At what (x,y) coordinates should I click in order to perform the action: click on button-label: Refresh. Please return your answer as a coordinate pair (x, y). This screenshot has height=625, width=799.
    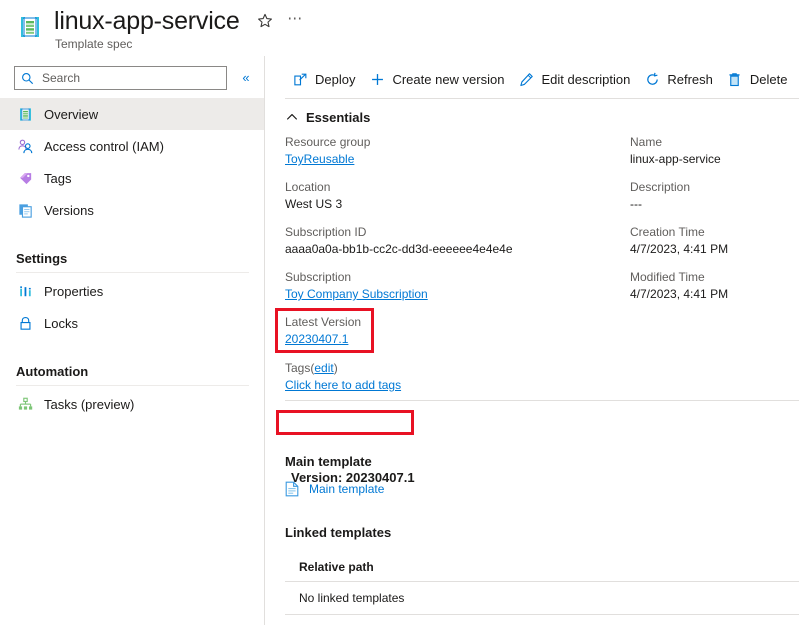
    Looking at the image, I should click on (690, 79).